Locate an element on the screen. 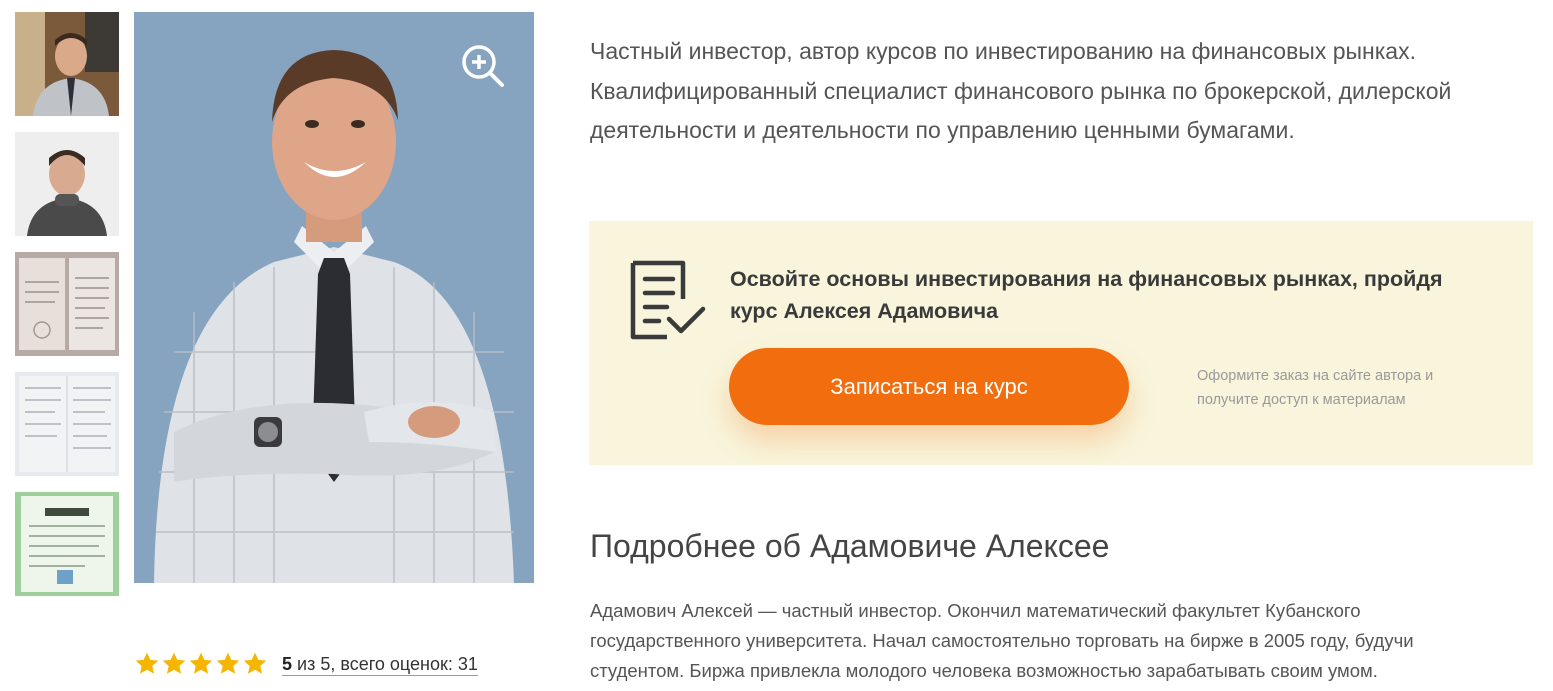 The image size is (1553, 691). thumbnail-strip is located at coordinates (67, 312).